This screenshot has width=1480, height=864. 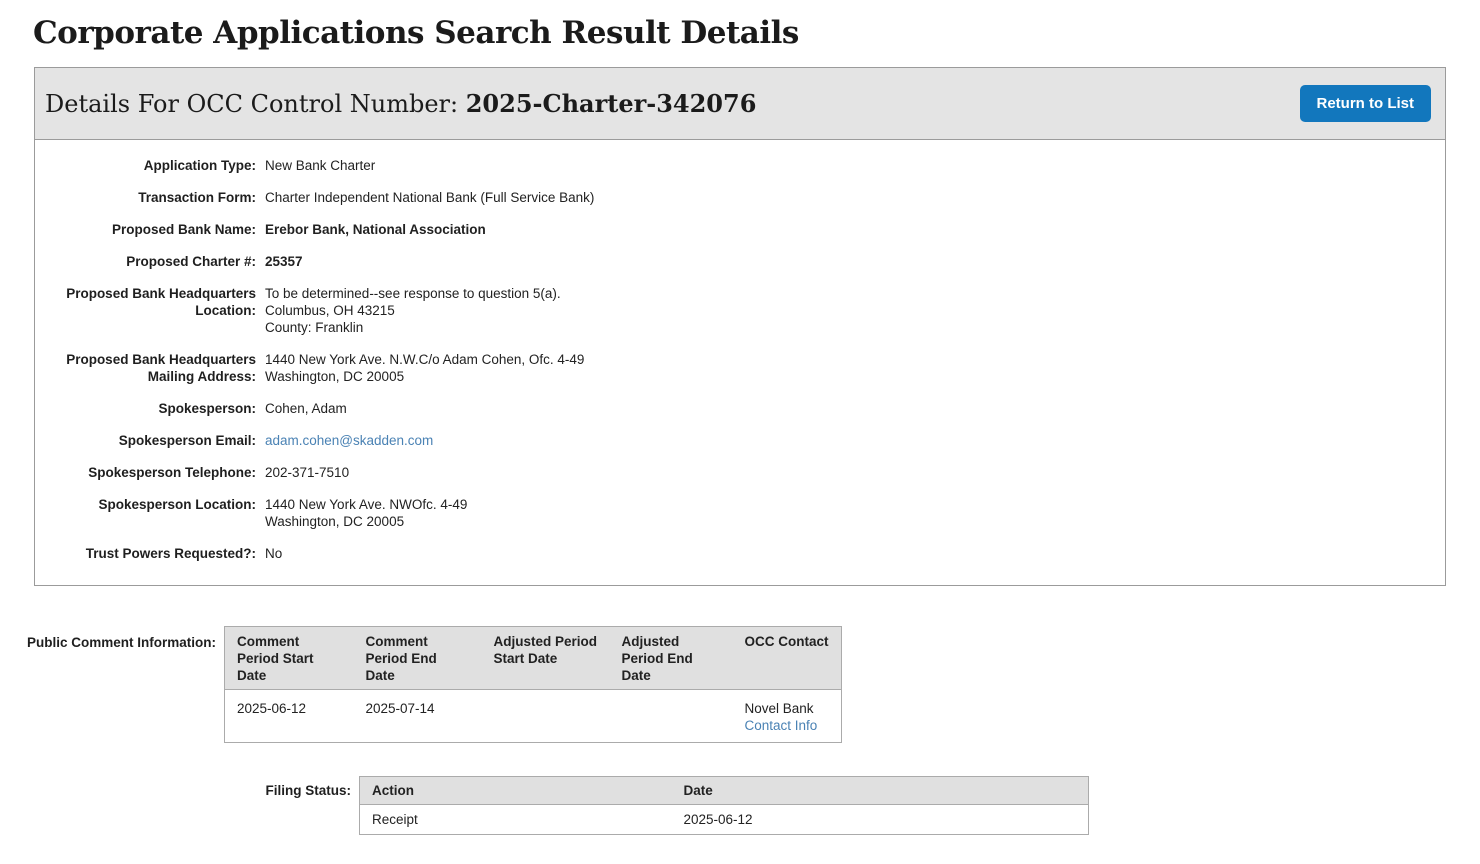 I want to click on contact-info-link: Contact Info, so click(x=781, y=725).